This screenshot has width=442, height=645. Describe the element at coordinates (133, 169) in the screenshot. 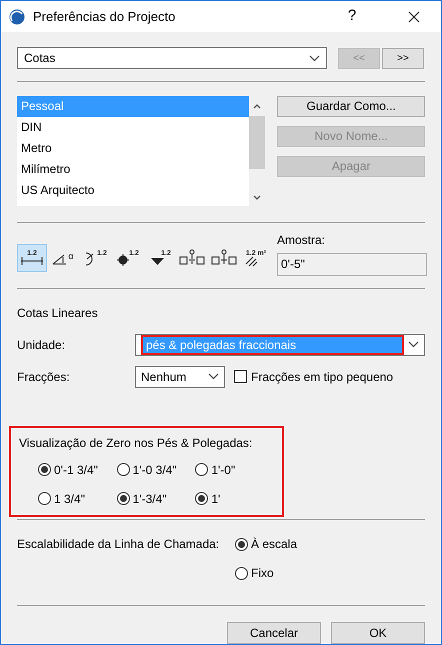

I see `preset-list-item: Milímetro` at that location.